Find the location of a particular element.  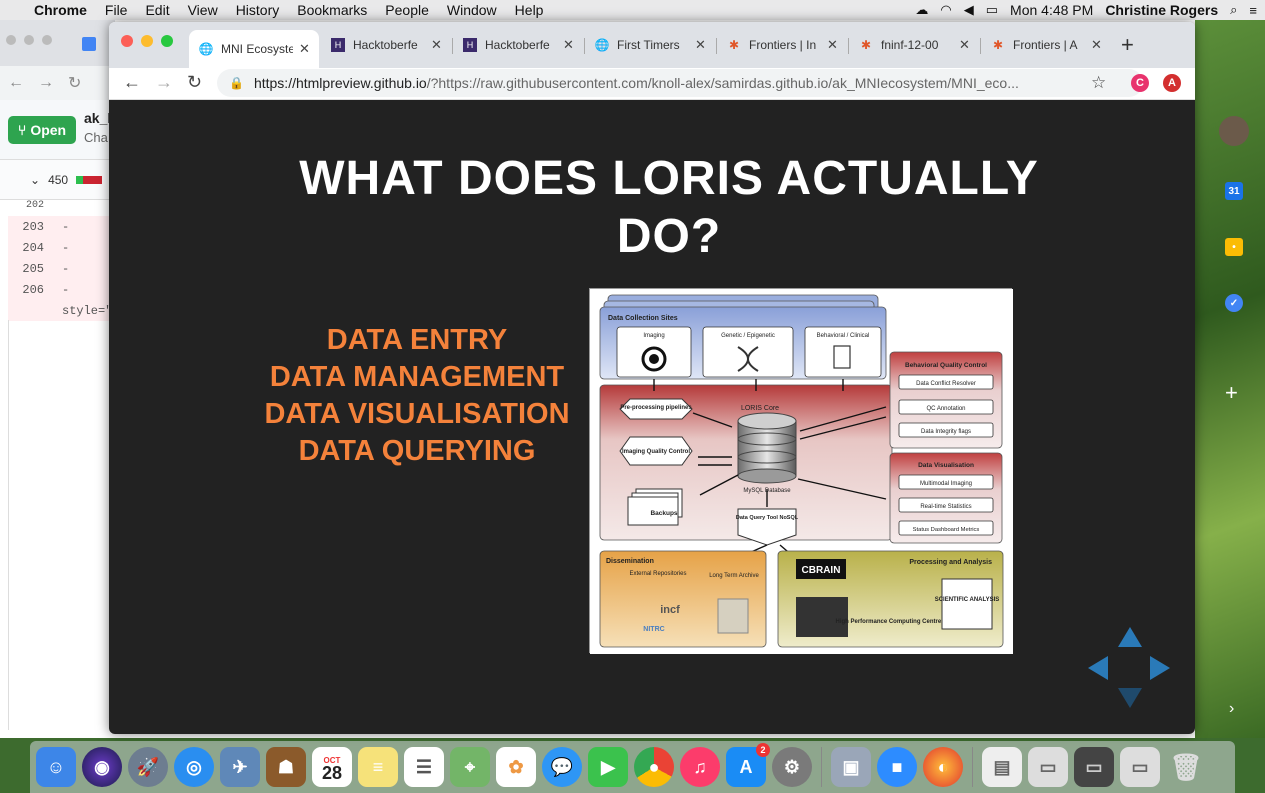

forward-icon: → is located at coordinates (164, 82).